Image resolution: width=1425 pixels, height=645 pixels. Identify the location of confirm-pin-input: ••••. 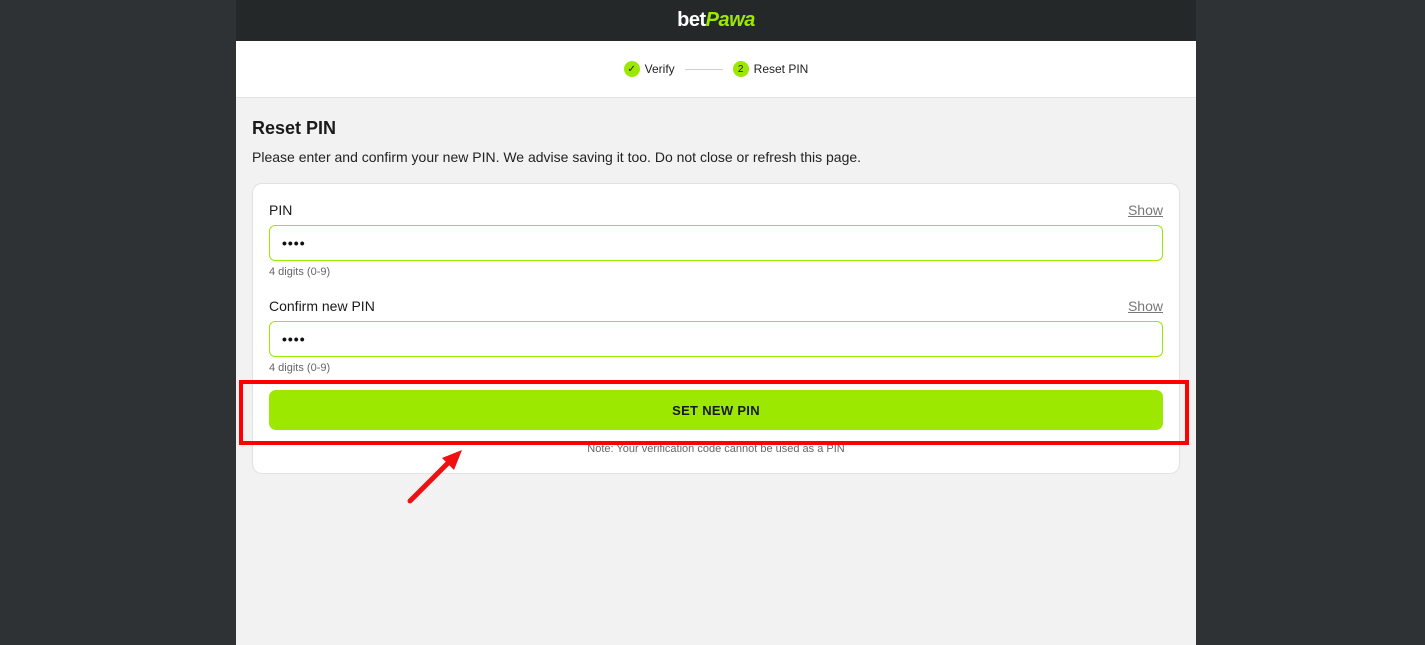
(716, 339).